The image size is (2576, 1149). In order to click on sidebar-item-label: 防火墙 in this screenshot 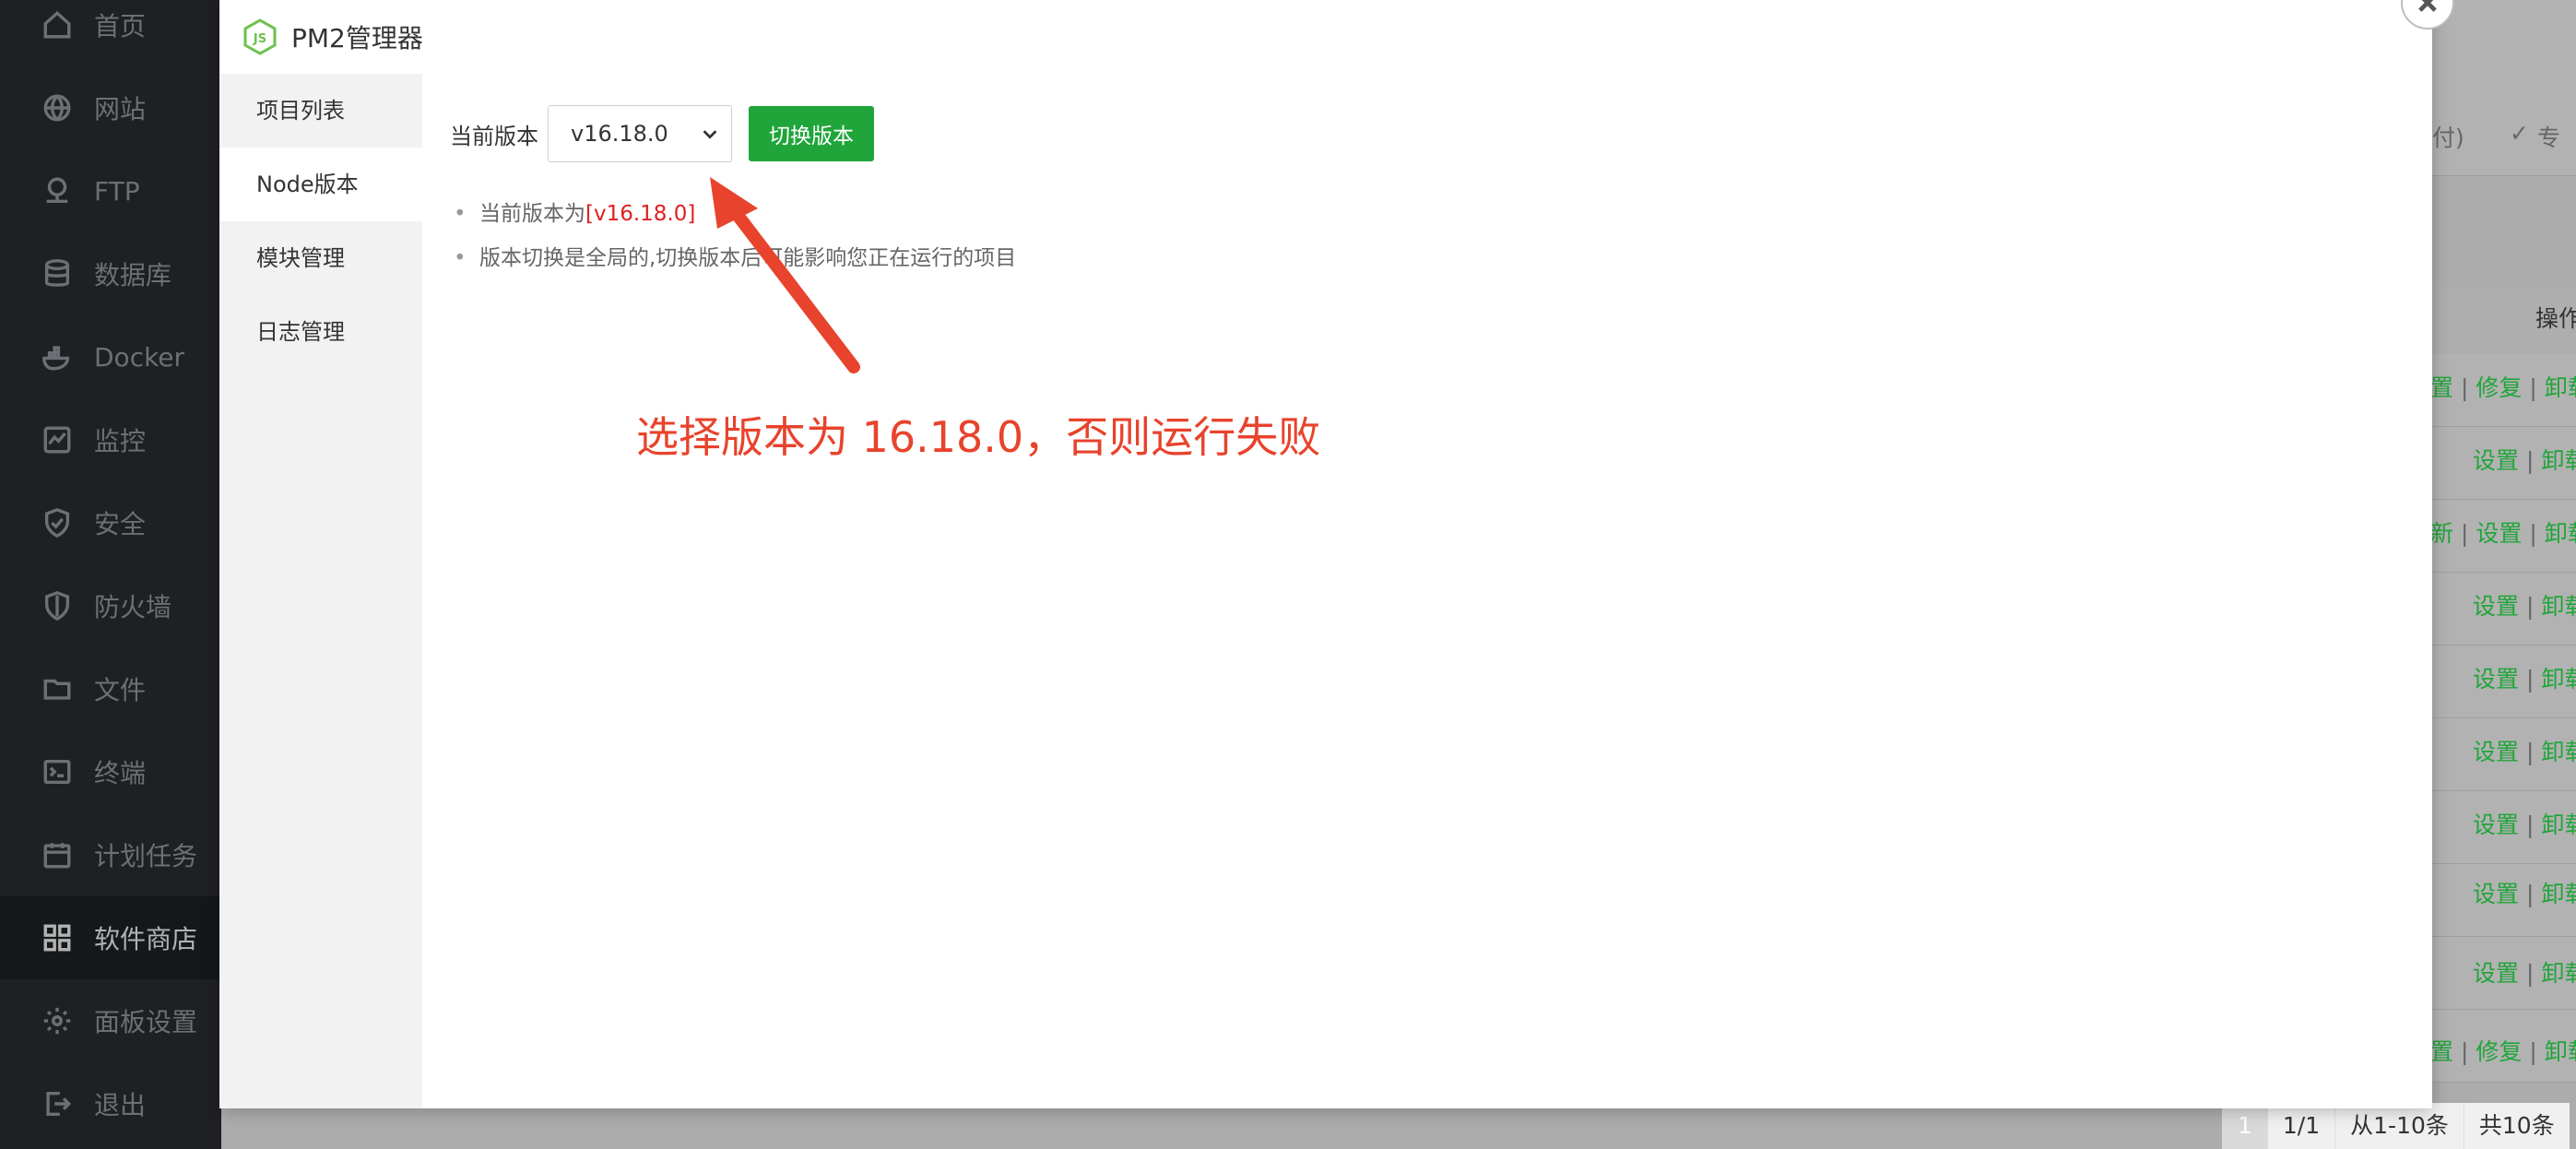, I will do `click(133, 607)`.